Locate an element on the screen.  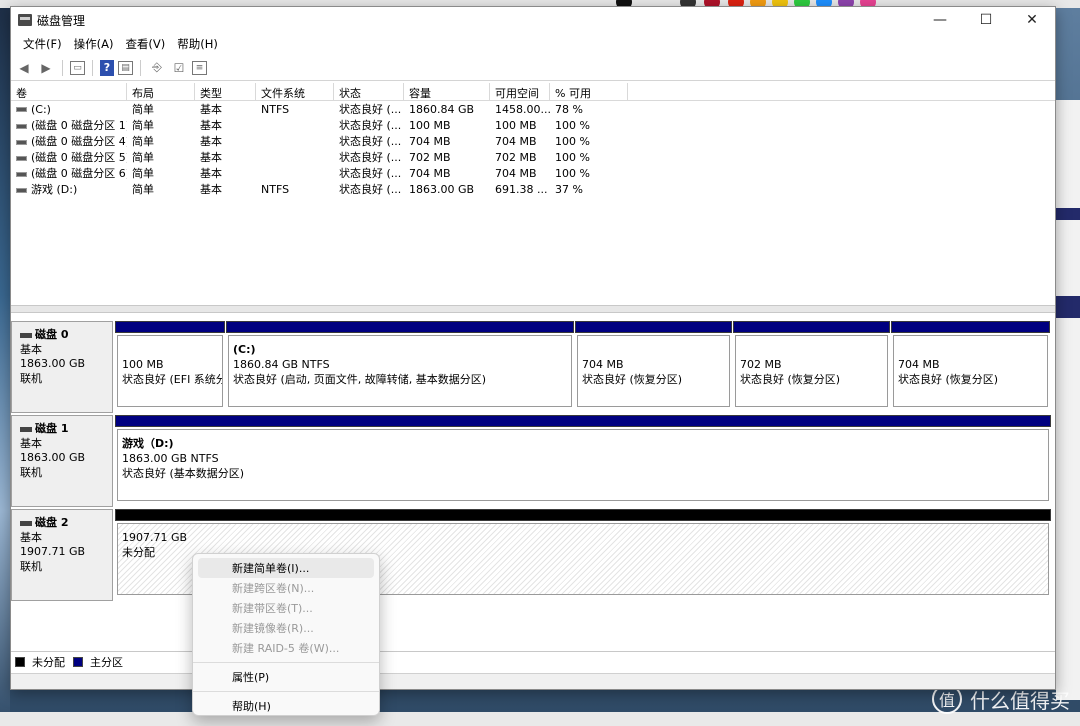
partition-status: 状态良好 (启动, 页面文件, 故障转储, 基本数据分区) is located at coordinates (360, 379).